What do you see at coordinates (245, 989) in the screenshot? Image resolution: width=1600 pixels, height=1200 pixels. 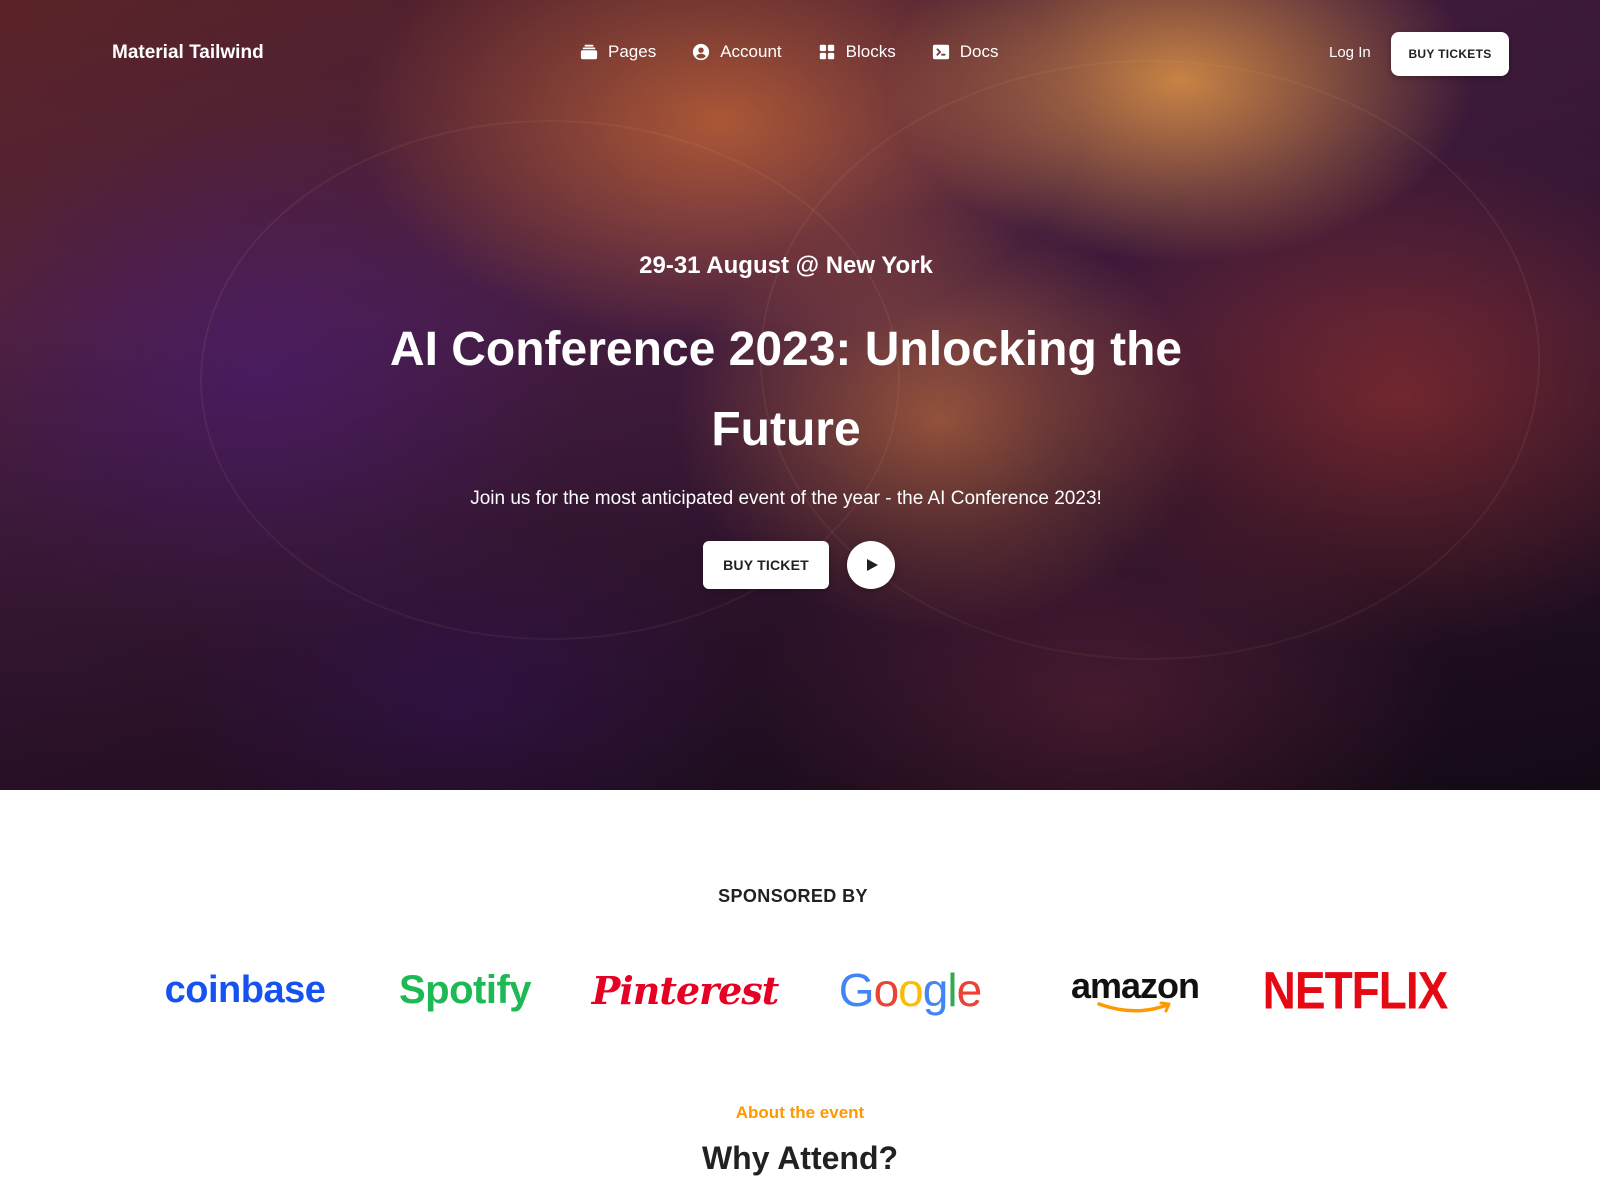 I see `coinbase-logo: coinbase` at bounding box center [245, 989].